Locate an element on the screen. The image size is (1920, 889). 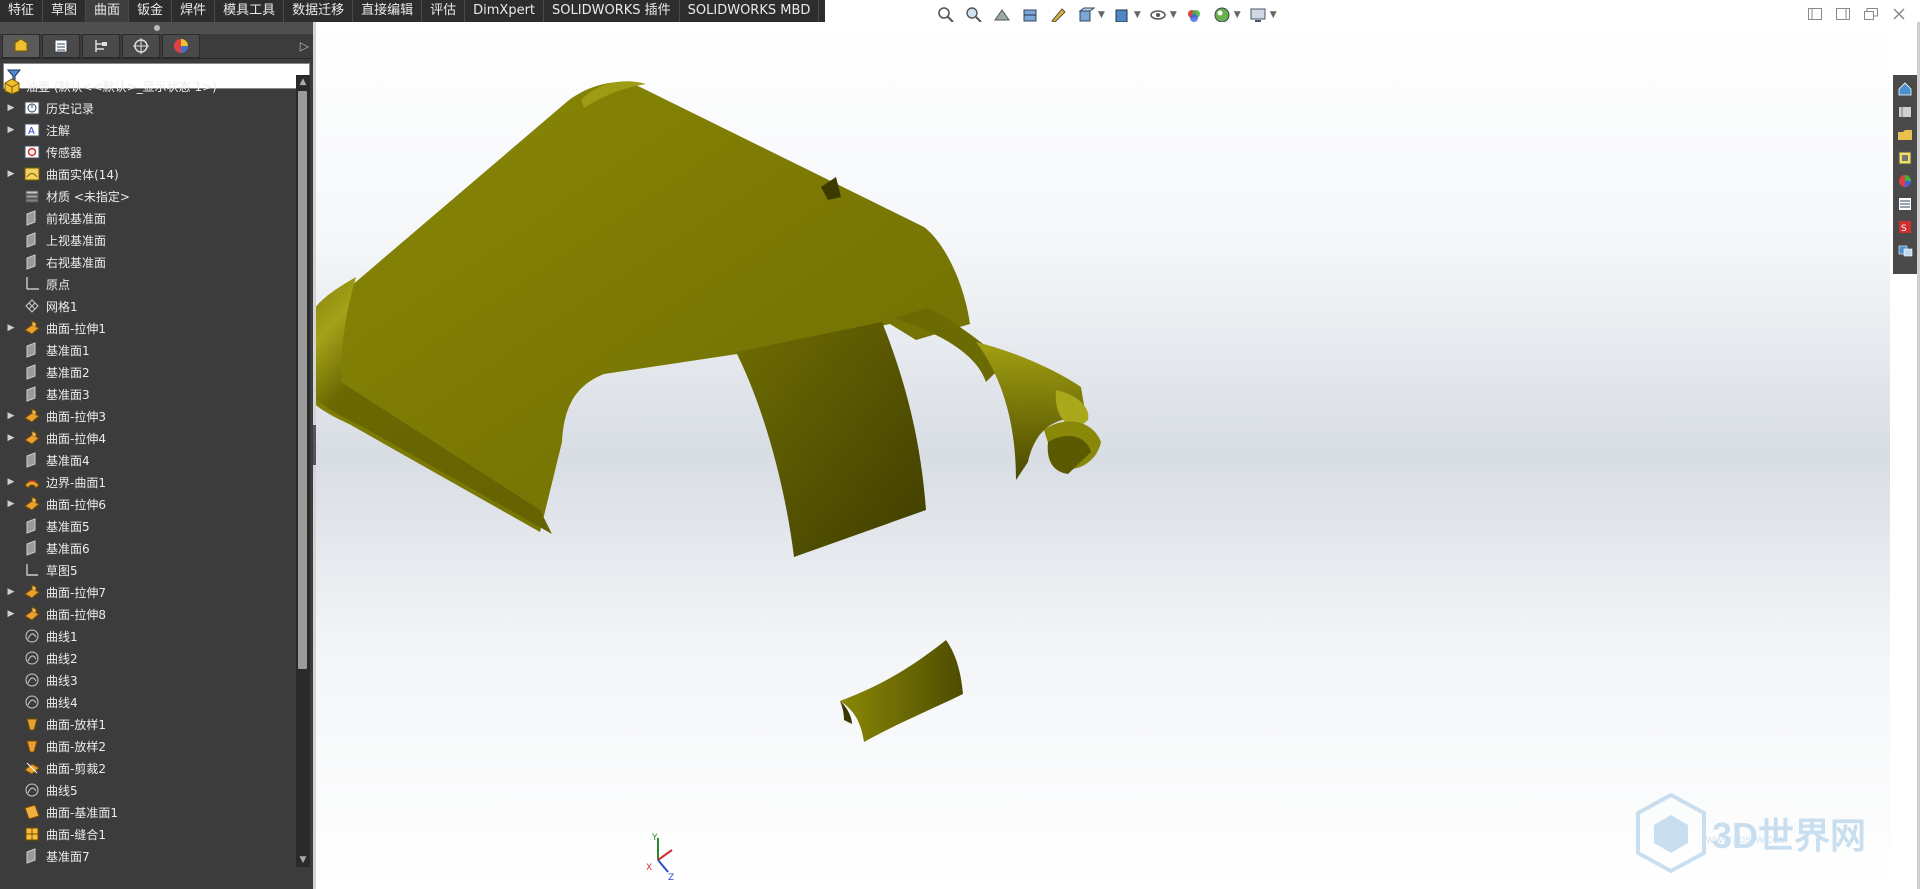
tab-9: DimXpert is located at coordinates (505, 11).